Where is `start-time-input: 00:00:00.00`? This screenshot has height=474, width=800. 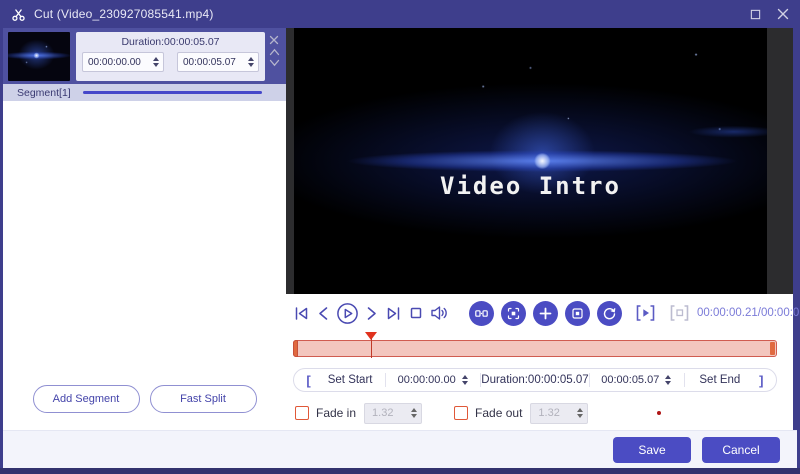 start-time-input: 00:00:00.00 is located at coordinates (433, 380).